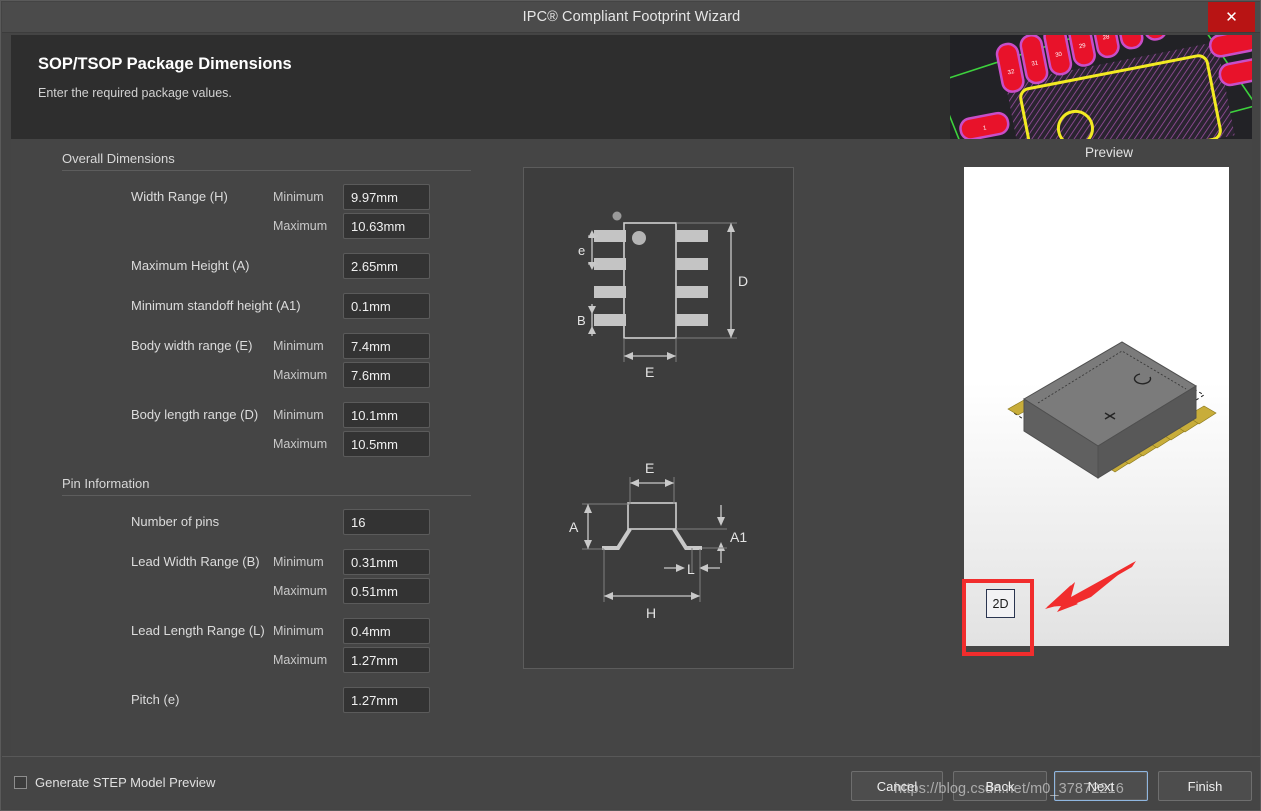 The height and width of the screenshot is (811, 1261). I want to click on field-label: Body width range (E), so click(192, 345).